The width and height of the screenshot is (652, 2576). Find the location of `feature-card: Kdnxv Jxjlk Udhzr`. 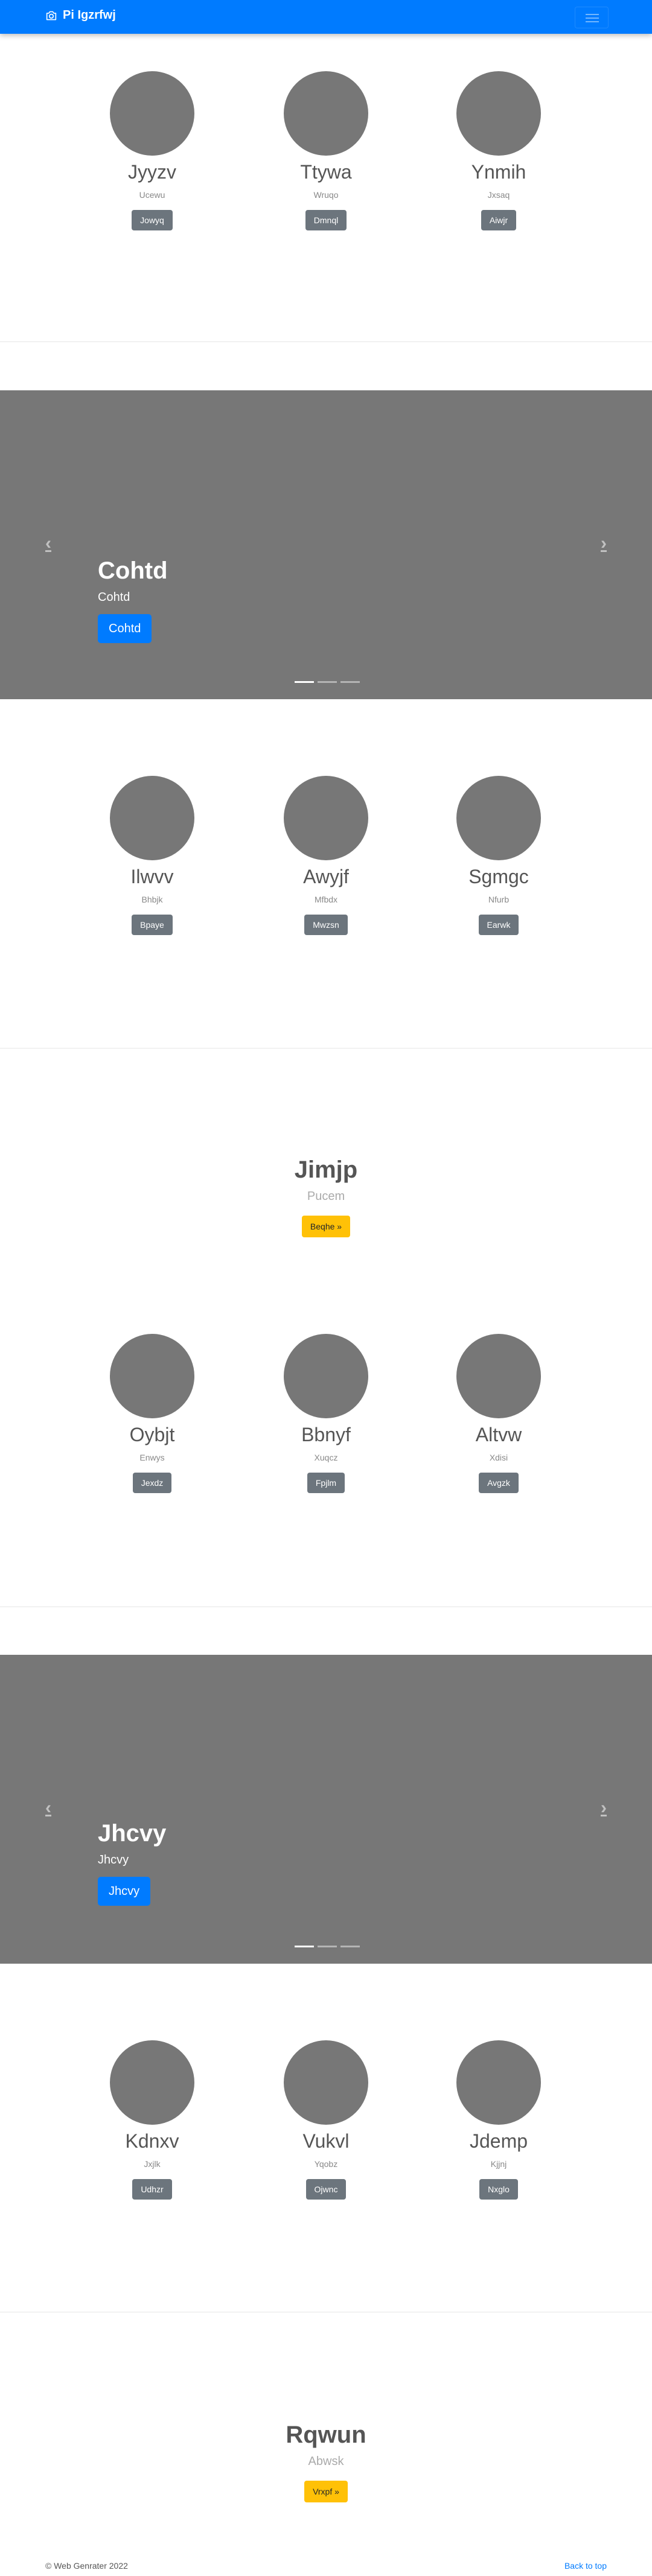

feature-card: Kdnxv Jxjlk Udhzr is located at coordinates (152, 2120).